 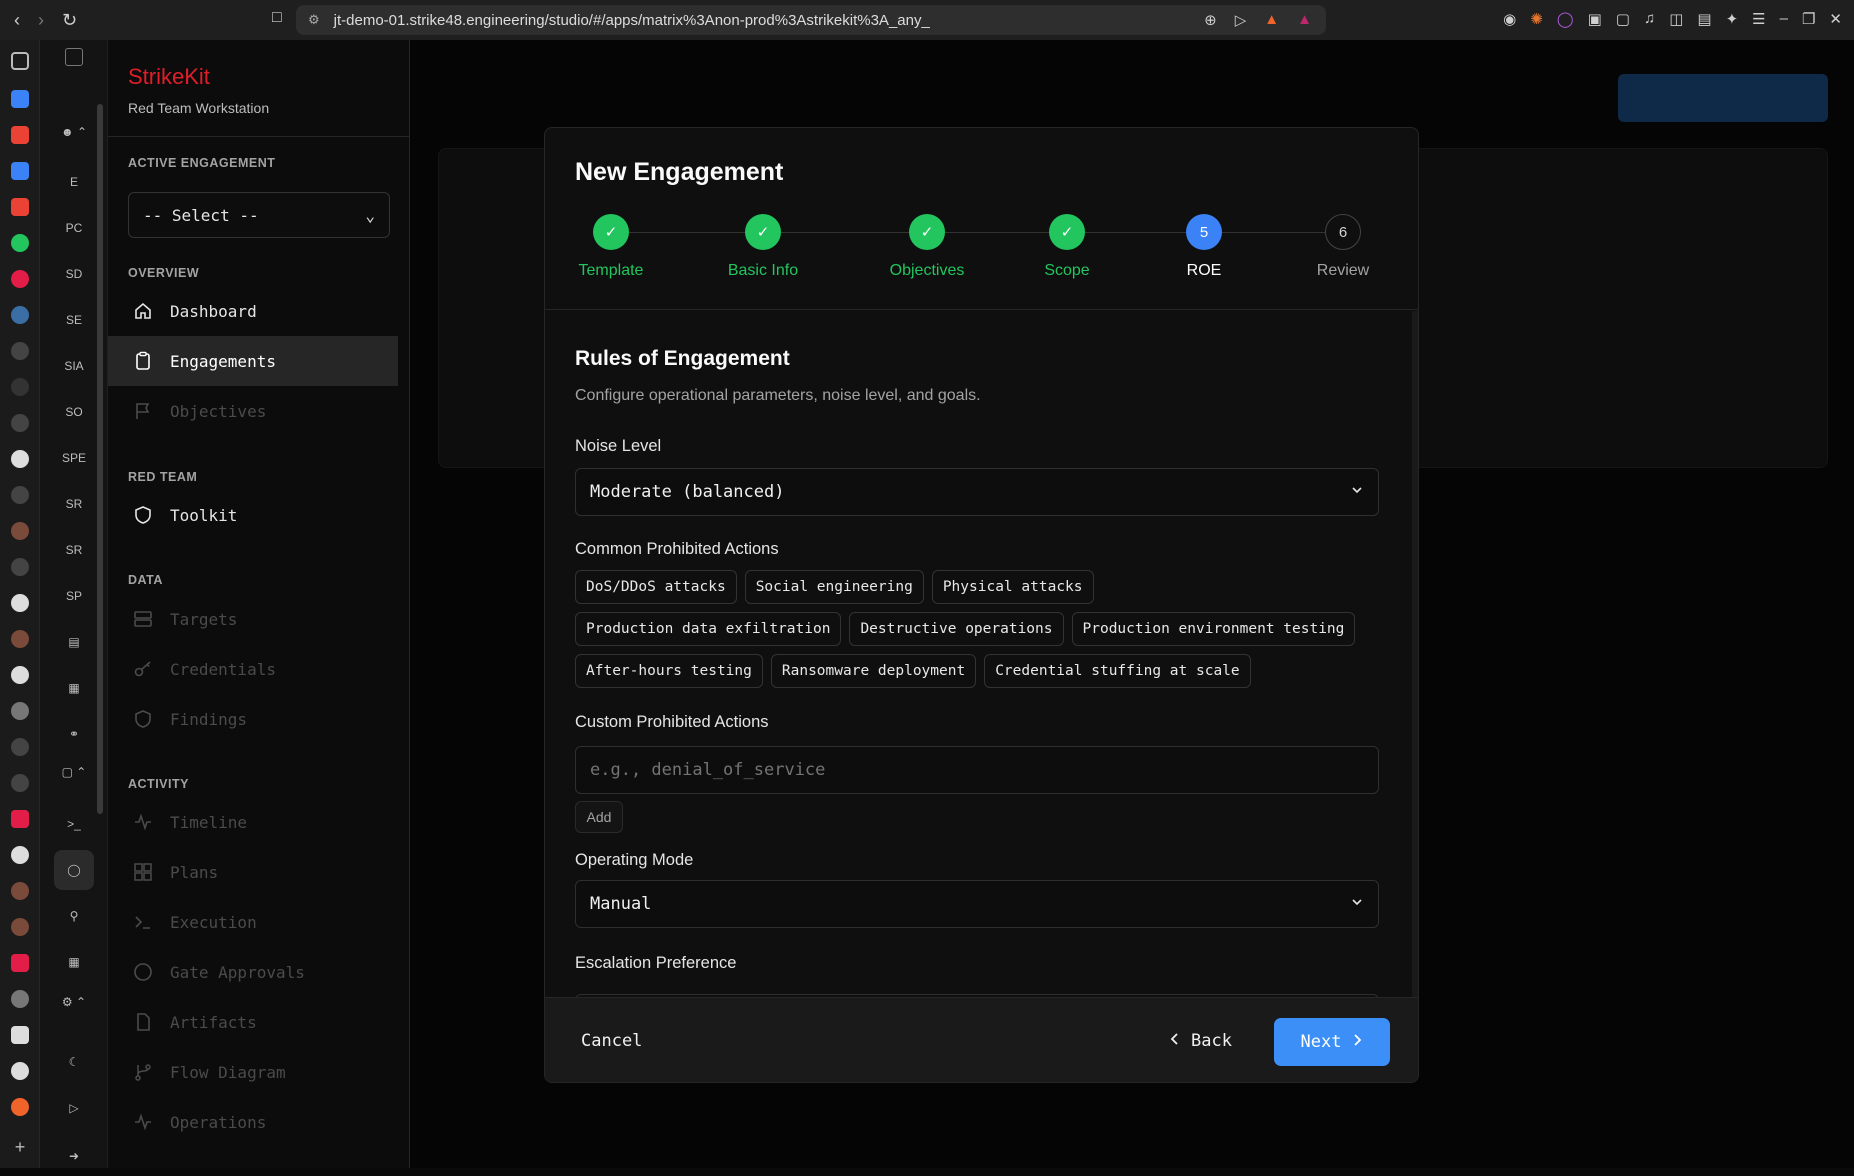 What do you see at coordinates (977, 770) in the screenshot?
I see `custom-prohibited-input` at bounding box center [977, 770].